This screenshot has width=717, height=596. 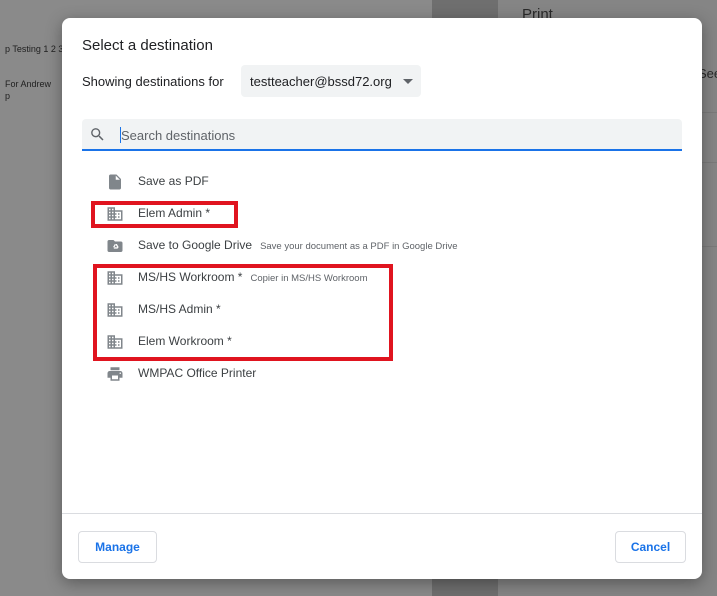 What do you see at coordinates (195, 245) in the screenshot?
I see `destination-label: Save to Google Drive` at bounding box center [195, 245].